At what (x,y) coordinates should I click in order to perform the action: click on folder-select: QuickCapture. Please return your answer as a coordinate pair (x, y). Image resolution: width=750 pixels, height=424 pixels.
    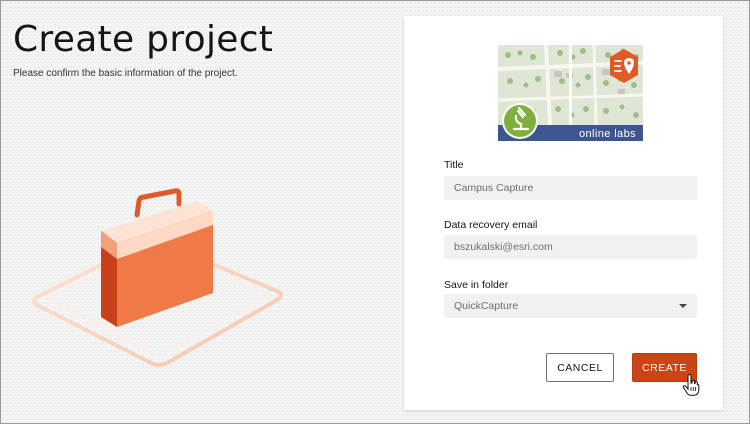
    Looking at the image, I should click on (570, 306).